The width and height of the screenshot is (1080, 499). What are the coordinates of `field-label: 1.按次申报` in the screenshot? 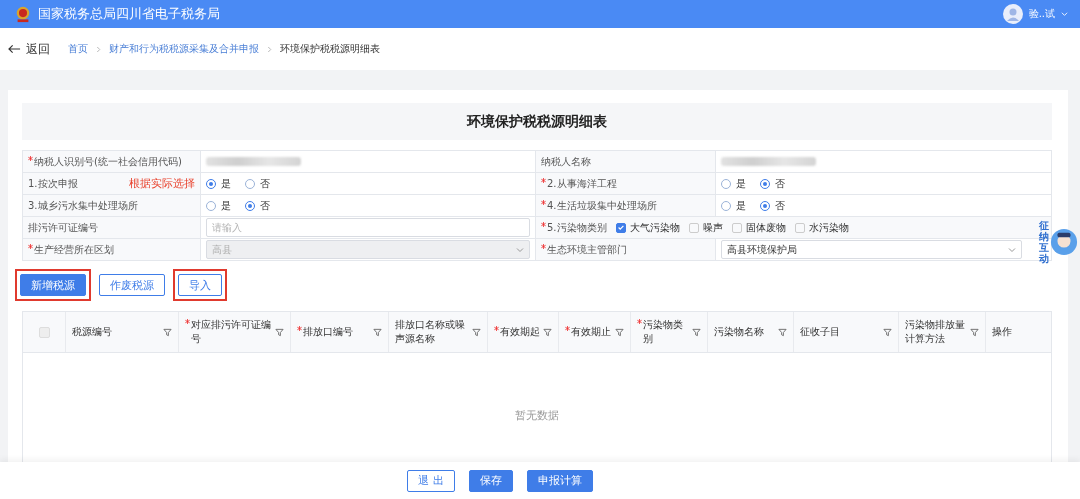 It's located at (53, 183).